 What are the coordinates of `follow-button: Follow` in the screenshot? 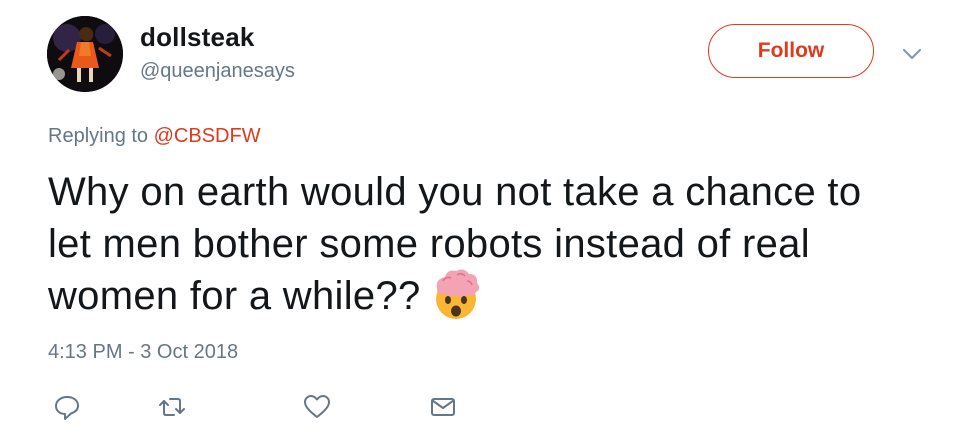 It's located at (791, 51).